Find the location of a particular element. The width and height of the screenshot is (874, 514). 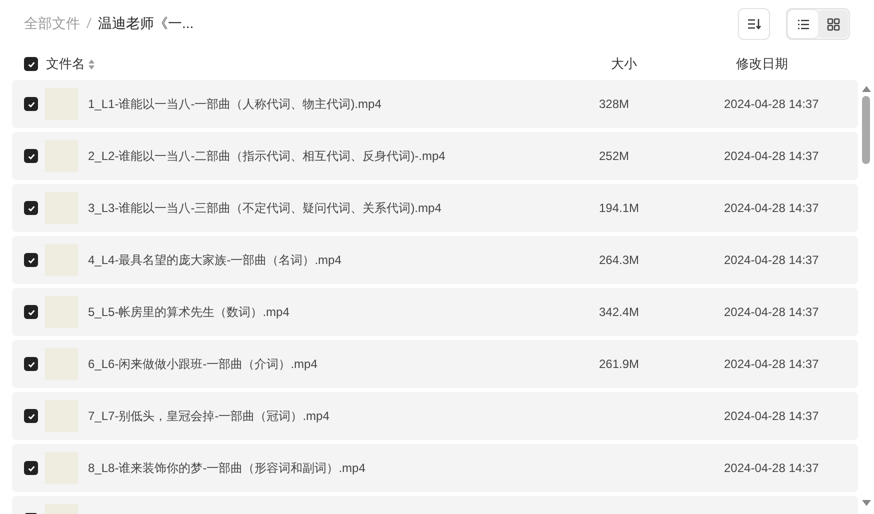

file-row: 2_L2-谁能以一当八-二部曲（指示代词、相互代词、反身代词)-.mp4 252M 2024-04-28 14:37 is located at coordinates (435, 156).